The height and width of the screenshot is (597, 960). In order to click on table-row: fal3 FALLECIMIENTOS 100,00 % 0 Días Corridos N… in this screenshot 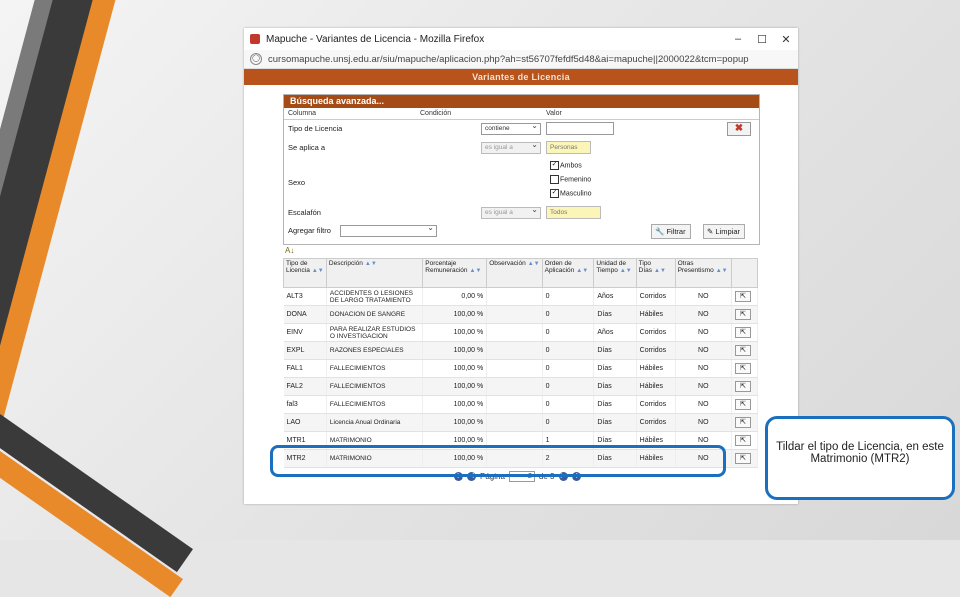, I will do `click(520, 404)`.